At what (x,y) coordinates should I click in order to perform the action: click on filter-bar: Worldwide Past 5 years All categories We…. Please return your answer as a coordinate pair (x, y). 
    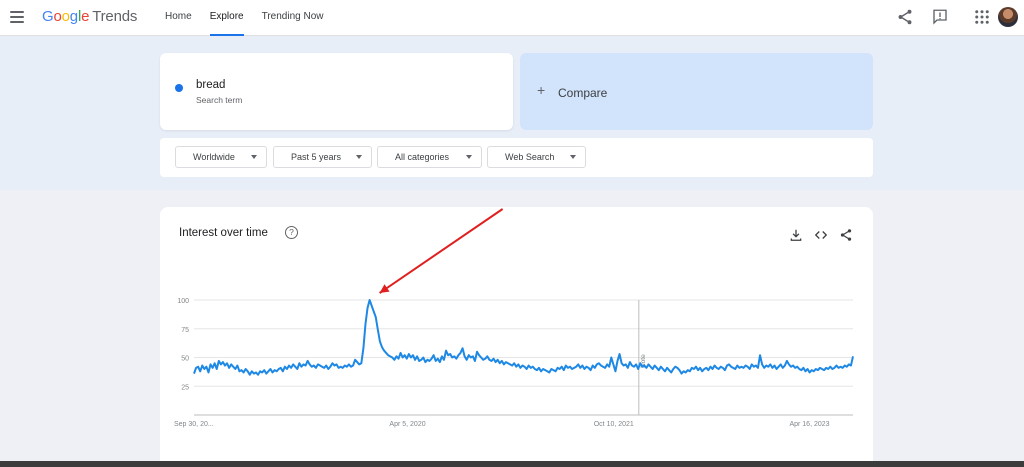
    Looking at the image, I should click on (516, 157).